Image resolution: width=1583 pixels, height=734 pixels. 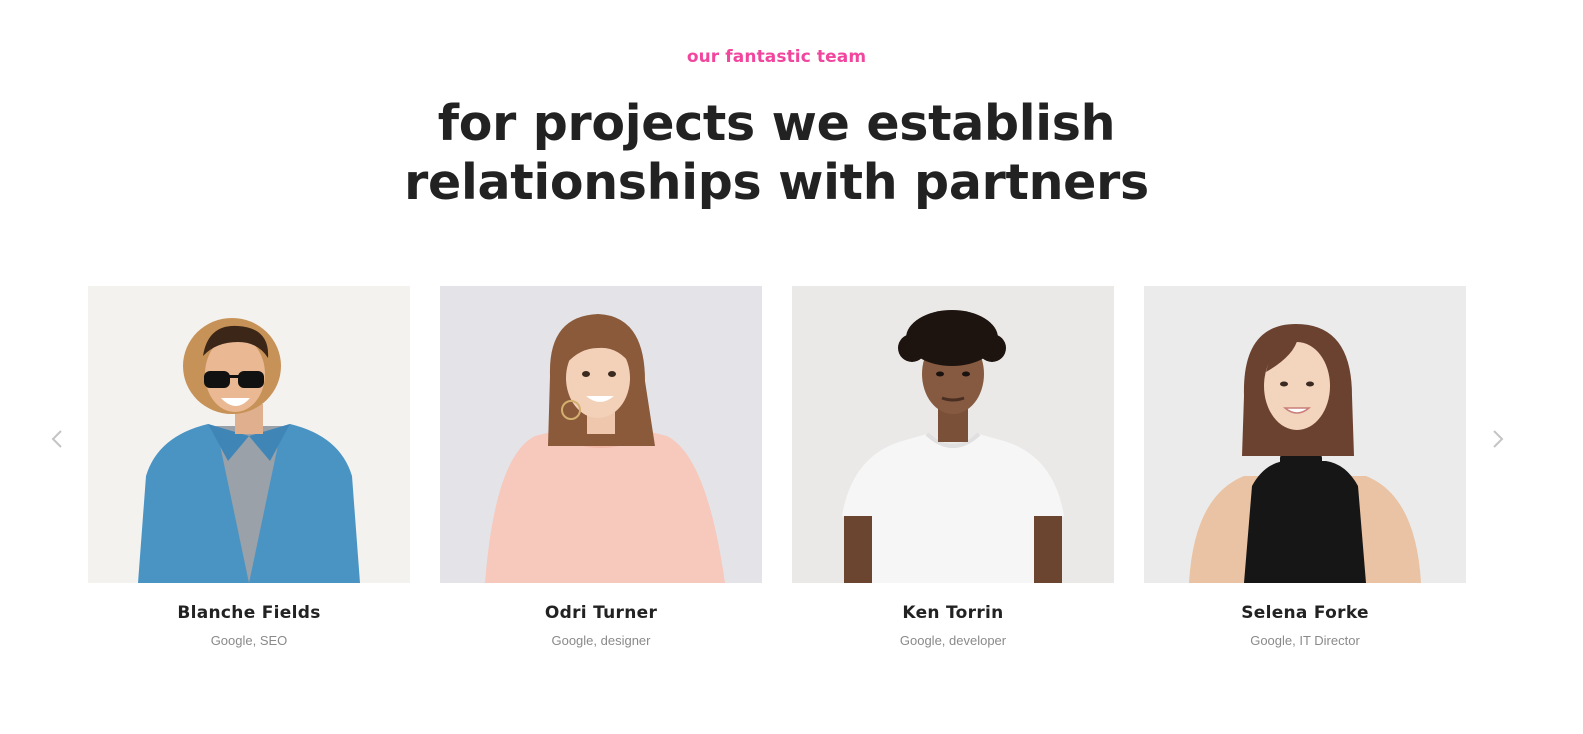 I want to click on member-name: Blanche Fields, so click(x=249, y=613).